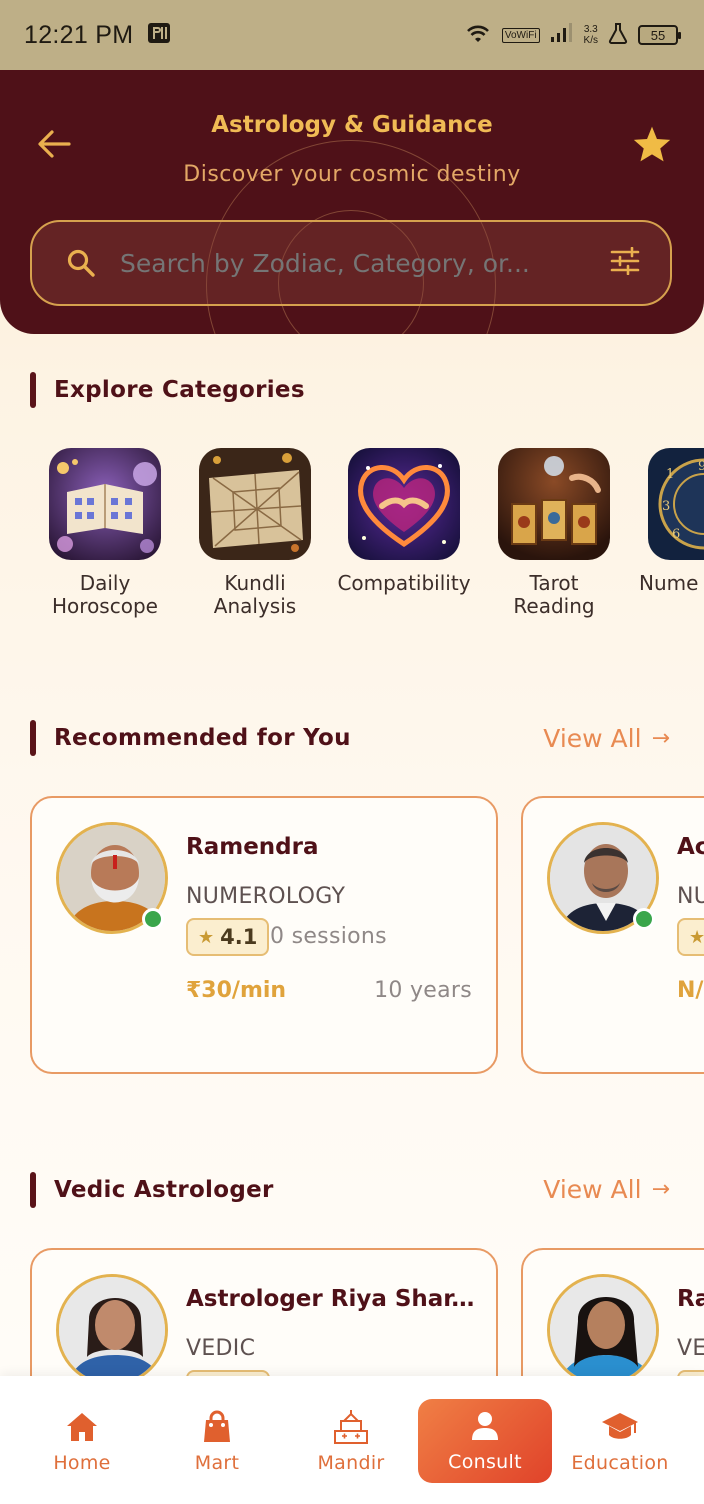  I want to click on category-label: Nume, so click(669, 583).